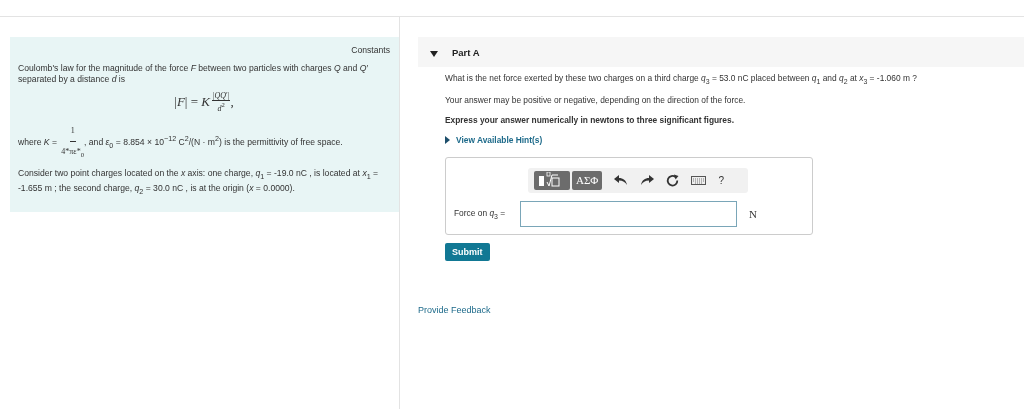 The image size is (1024, 409). I want to click on hints-link: View Available Hint(s), so click(499, 139).